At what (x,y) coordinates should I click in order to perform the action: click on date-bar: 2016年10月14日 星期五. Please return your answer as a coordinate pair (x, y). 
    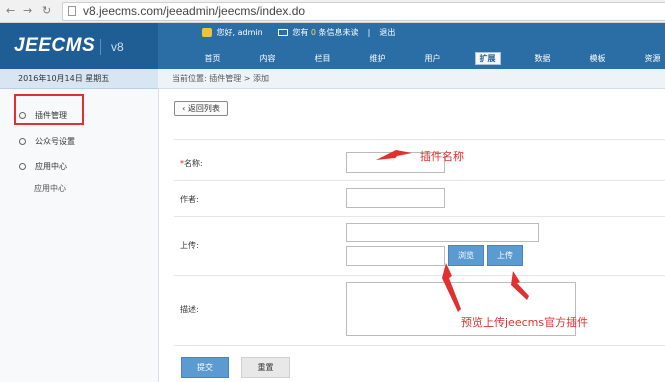
    Looking at the image, I should click on (79, 79).